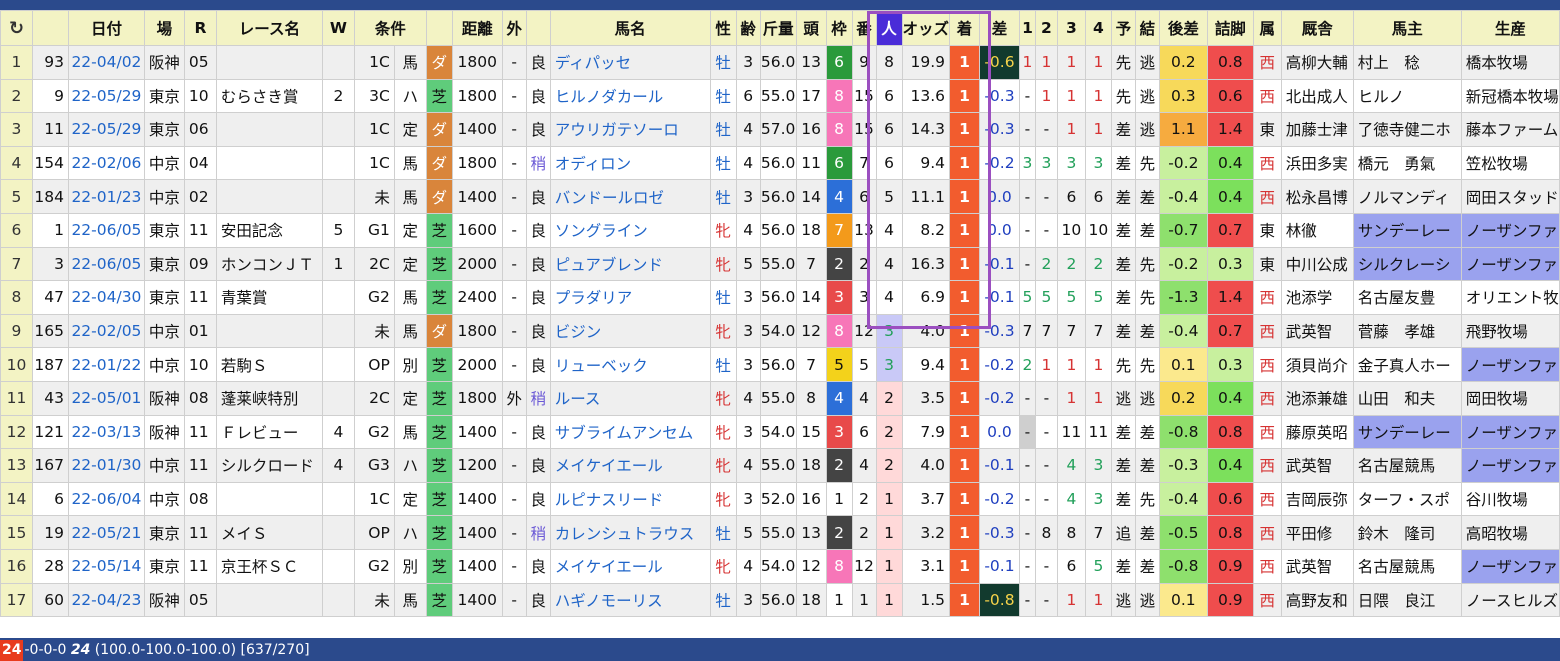 Image resolution: width=1560 pixels, height=661 pixels. Describe the element at coordinates (269, 432) in the screenshot. I see `race-name: Ｆレビュー` at that location.